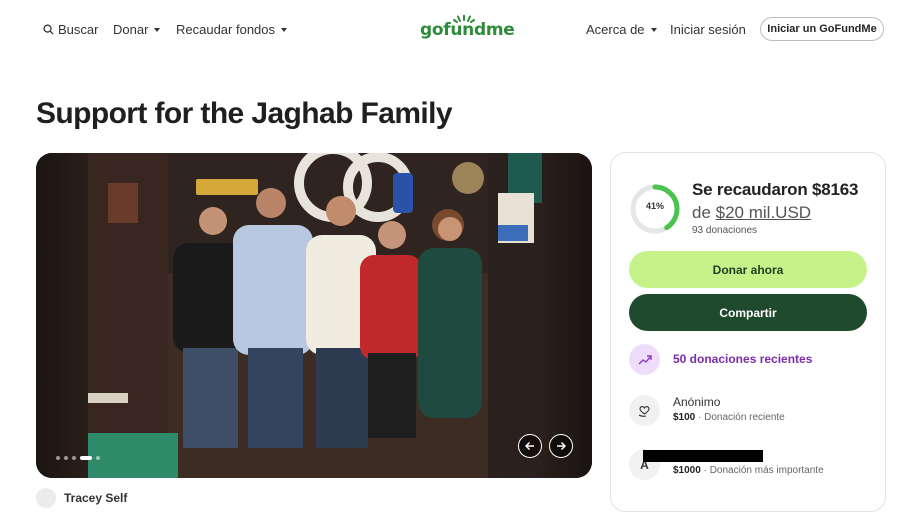 The width and height of the screenshot is (900, 512). I want to click on signin-link: Iniciar sesión, so click(708, 29).